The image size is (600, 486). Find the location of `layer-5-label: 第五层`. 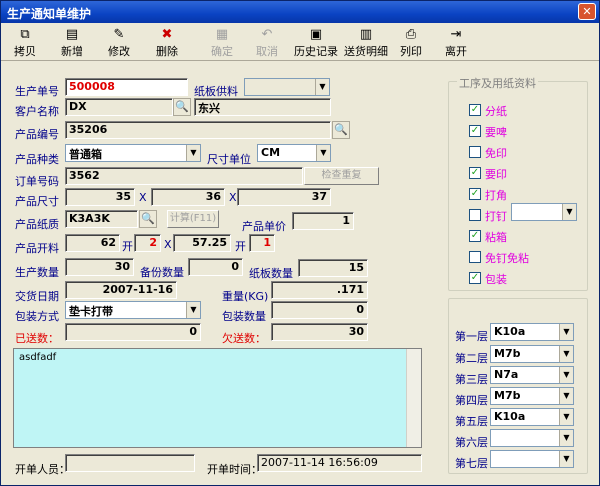

layer-5-label: 第五层 is located at coordinates (471, 421).